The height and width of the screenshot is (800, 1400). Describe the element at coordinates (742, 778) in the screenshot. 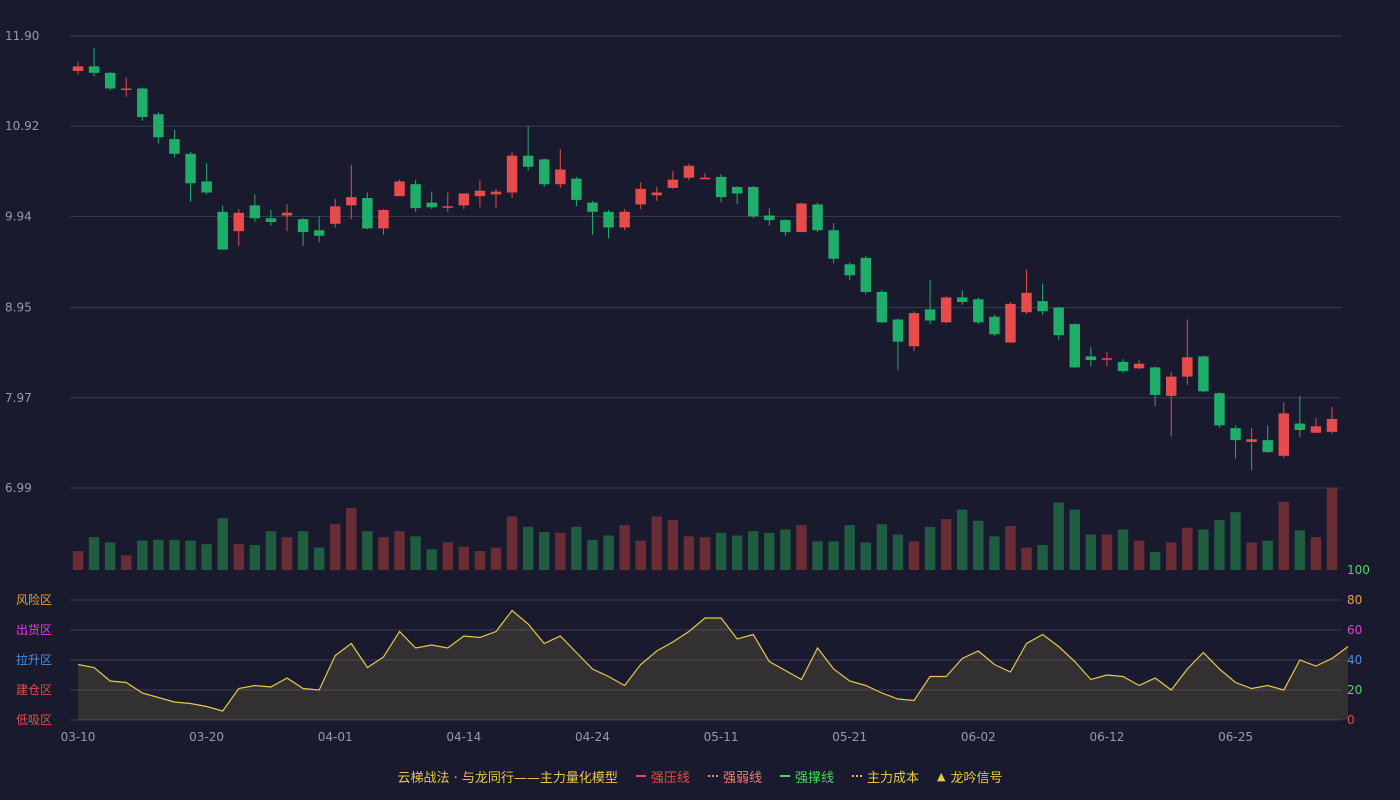

I see `legend-label: 强弱线` at that location.